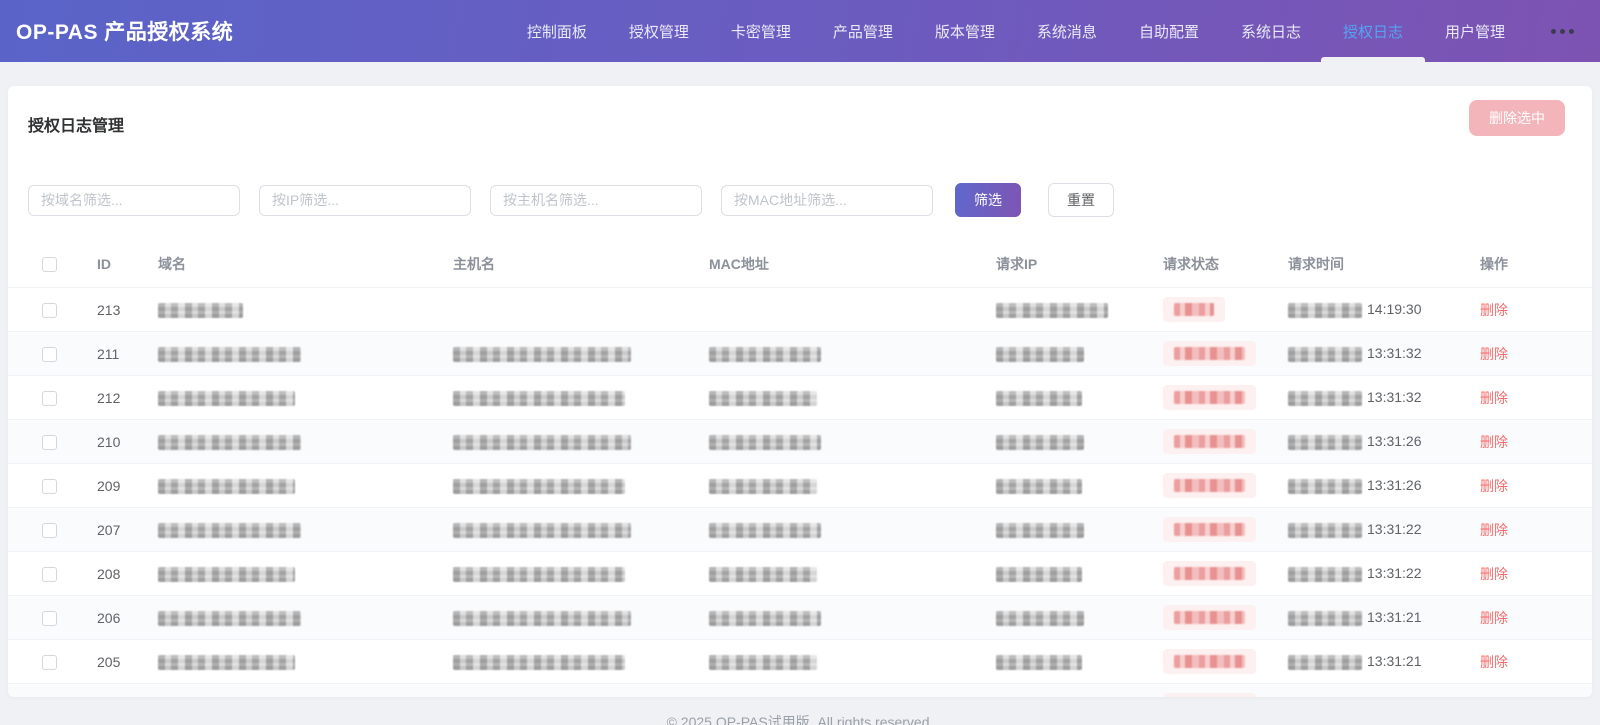 The image size is (1600, 725). Describe the element at coordinates (1394, 573) in the screenshot. I see `row-time: 13:31:22` at that location.